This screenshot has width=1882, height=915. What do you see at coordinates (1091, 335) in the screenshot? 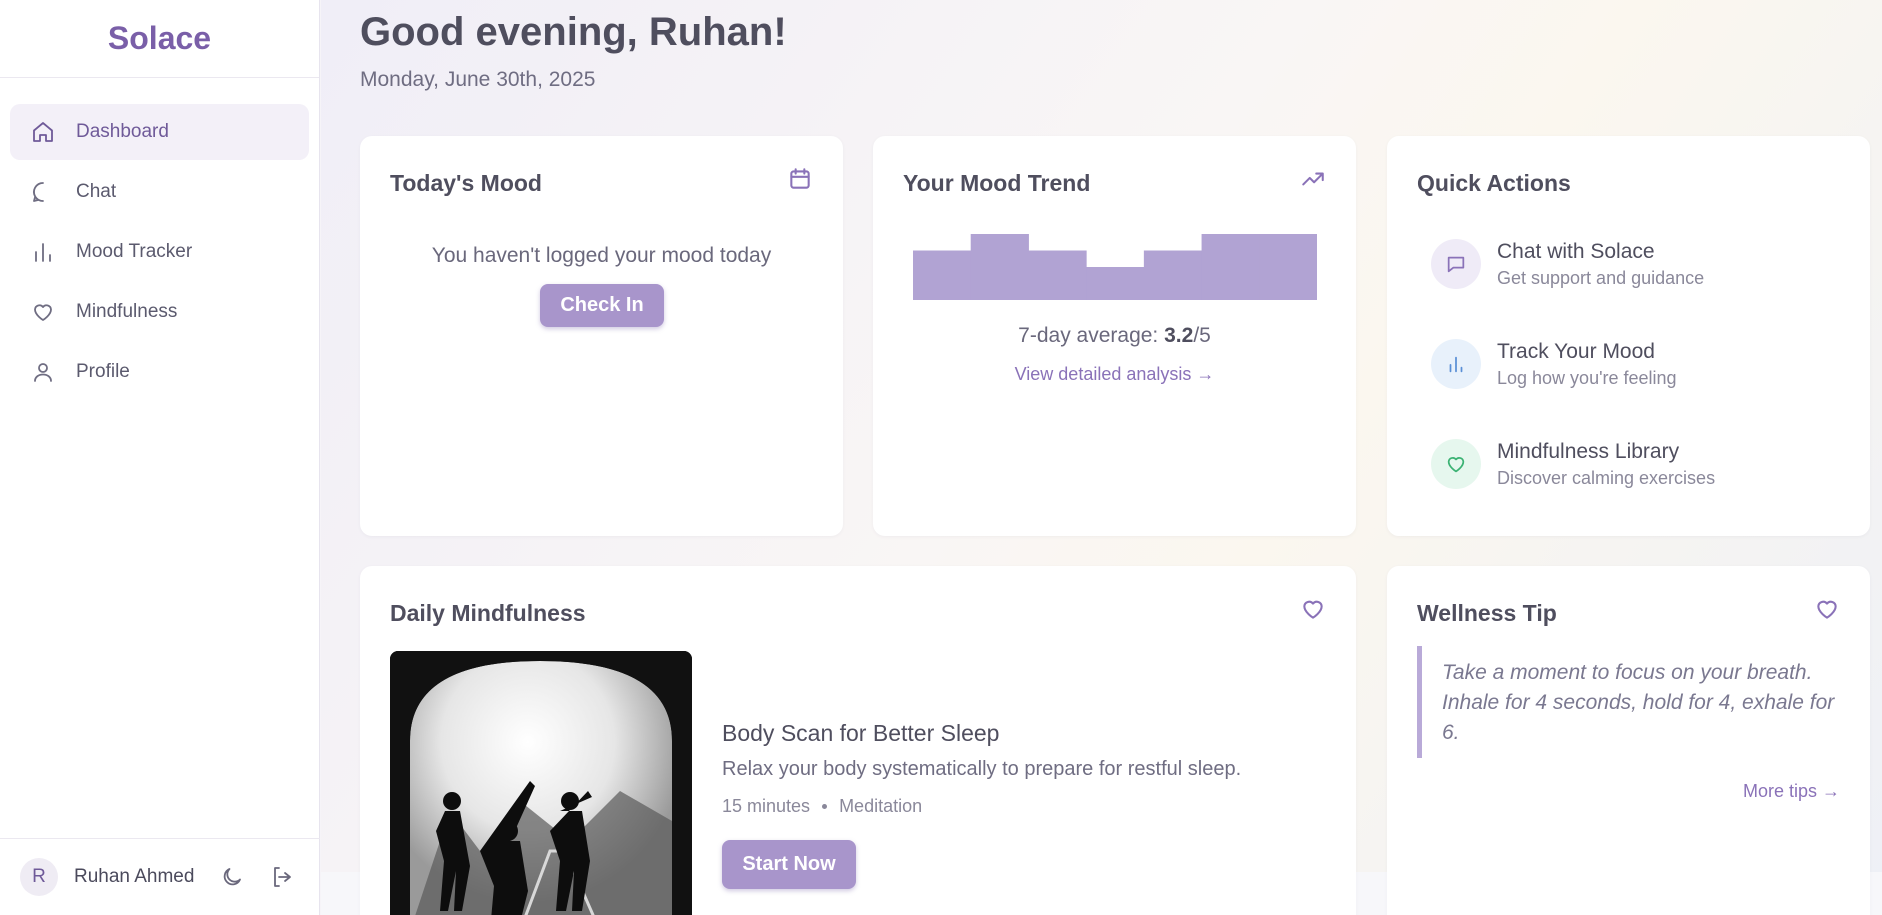
I see `average-label: 7-day average:` at bounding box center [1091, 335].